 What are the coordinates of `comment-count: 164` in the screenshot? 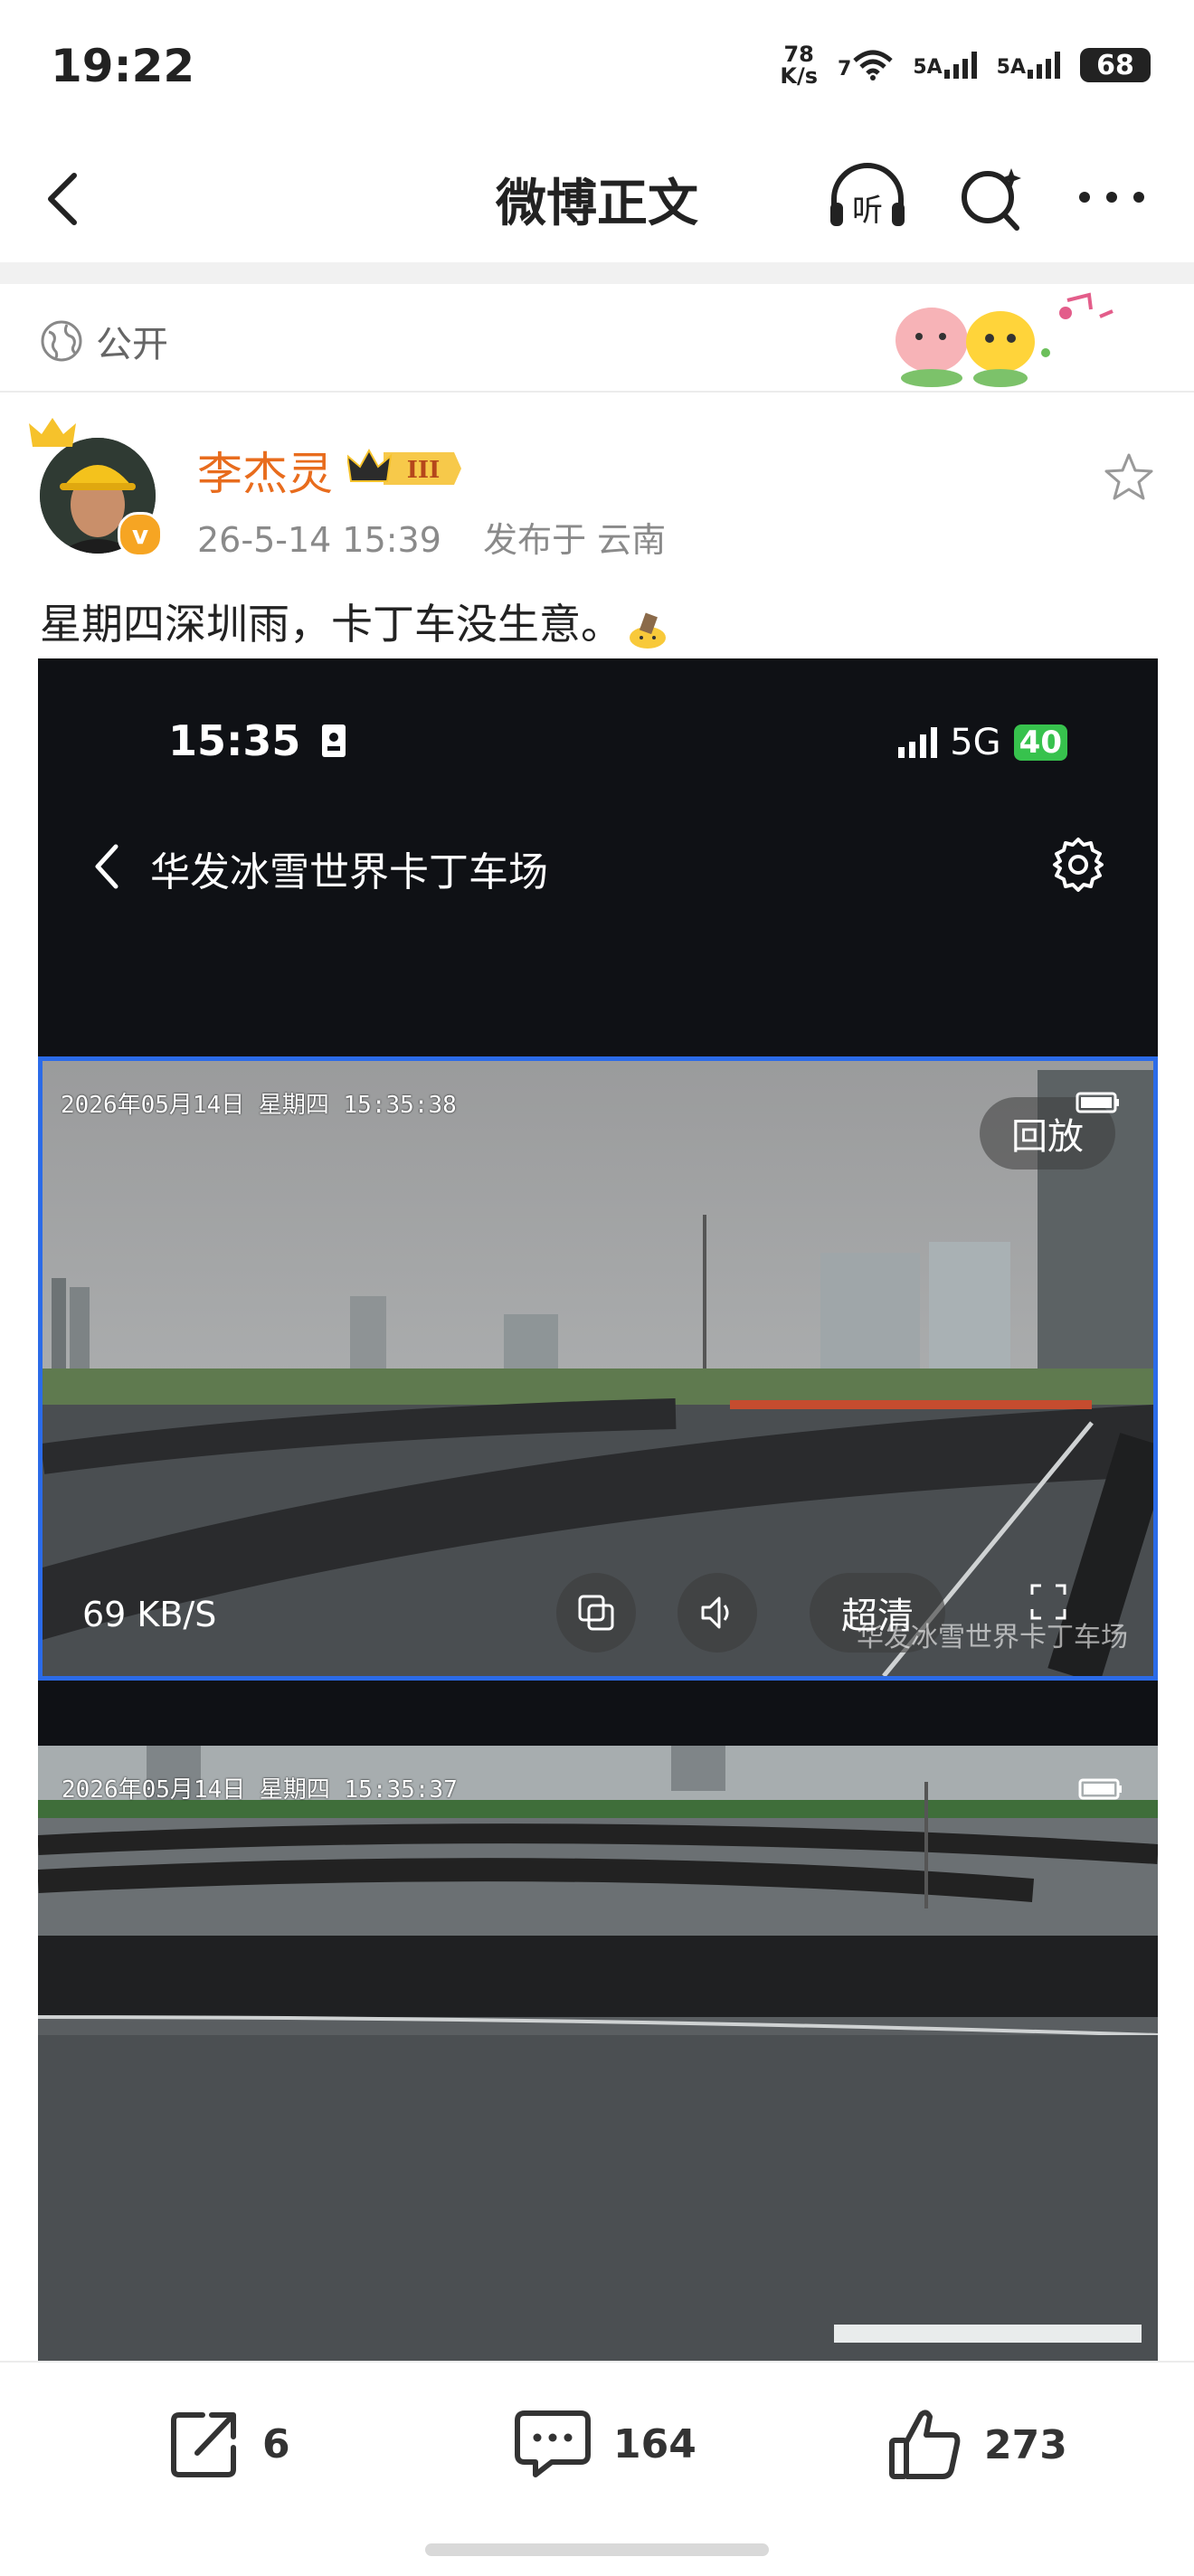 It's located at (654, 2443).